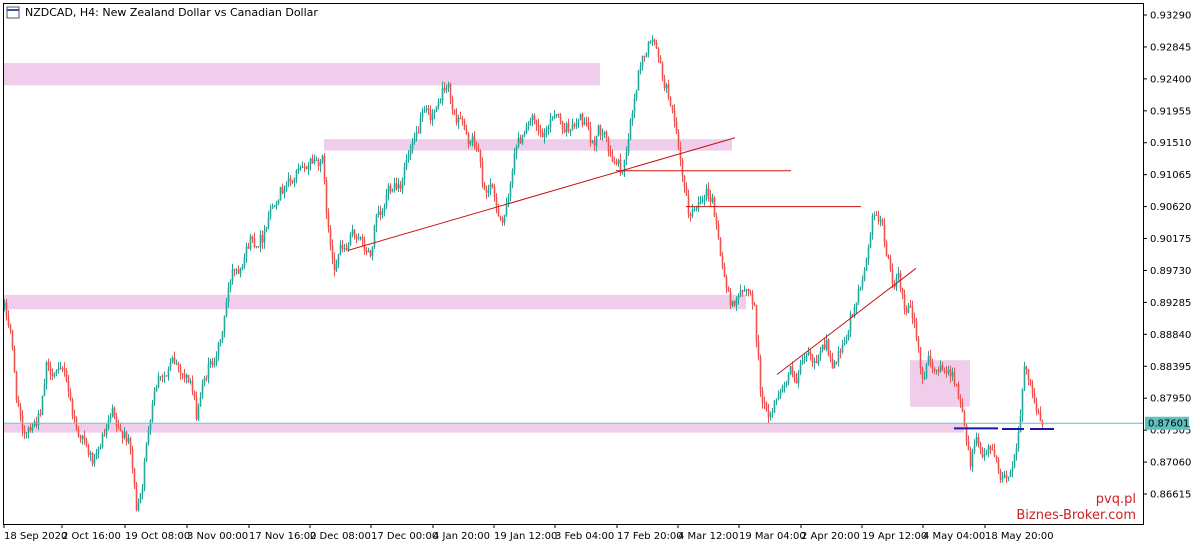  I want to click on y-tick-label-3: 0.91955, so click(1170, 111).